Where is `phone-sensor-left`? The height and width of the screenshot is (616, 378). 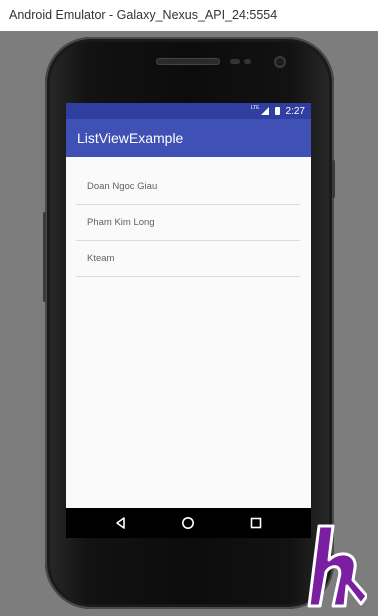 phone-sensor-left is located at coordinates (235, 61).